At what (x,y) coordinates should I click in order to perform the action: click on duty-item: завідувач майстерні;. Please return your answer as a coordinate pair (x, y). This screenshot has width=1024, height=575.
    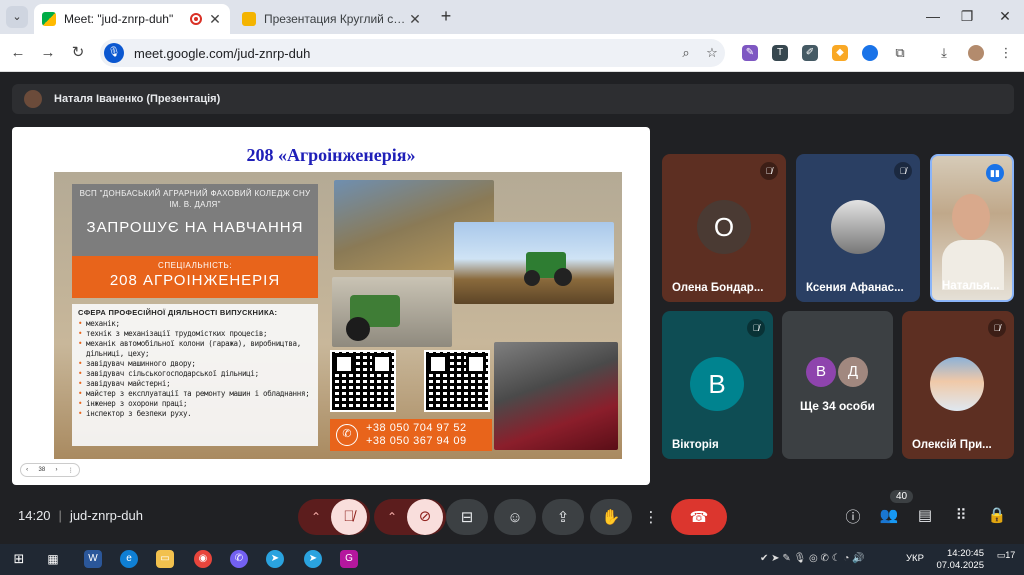
    Looking at the image, I should click on (195, 384).